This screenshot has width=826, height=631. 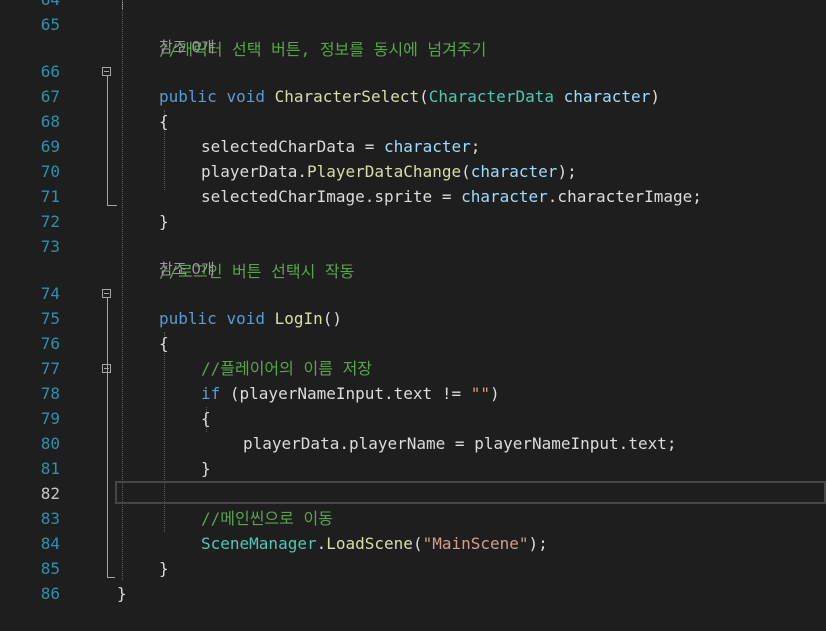 I want to click on line-number: 74, so click(x=50, y=293).